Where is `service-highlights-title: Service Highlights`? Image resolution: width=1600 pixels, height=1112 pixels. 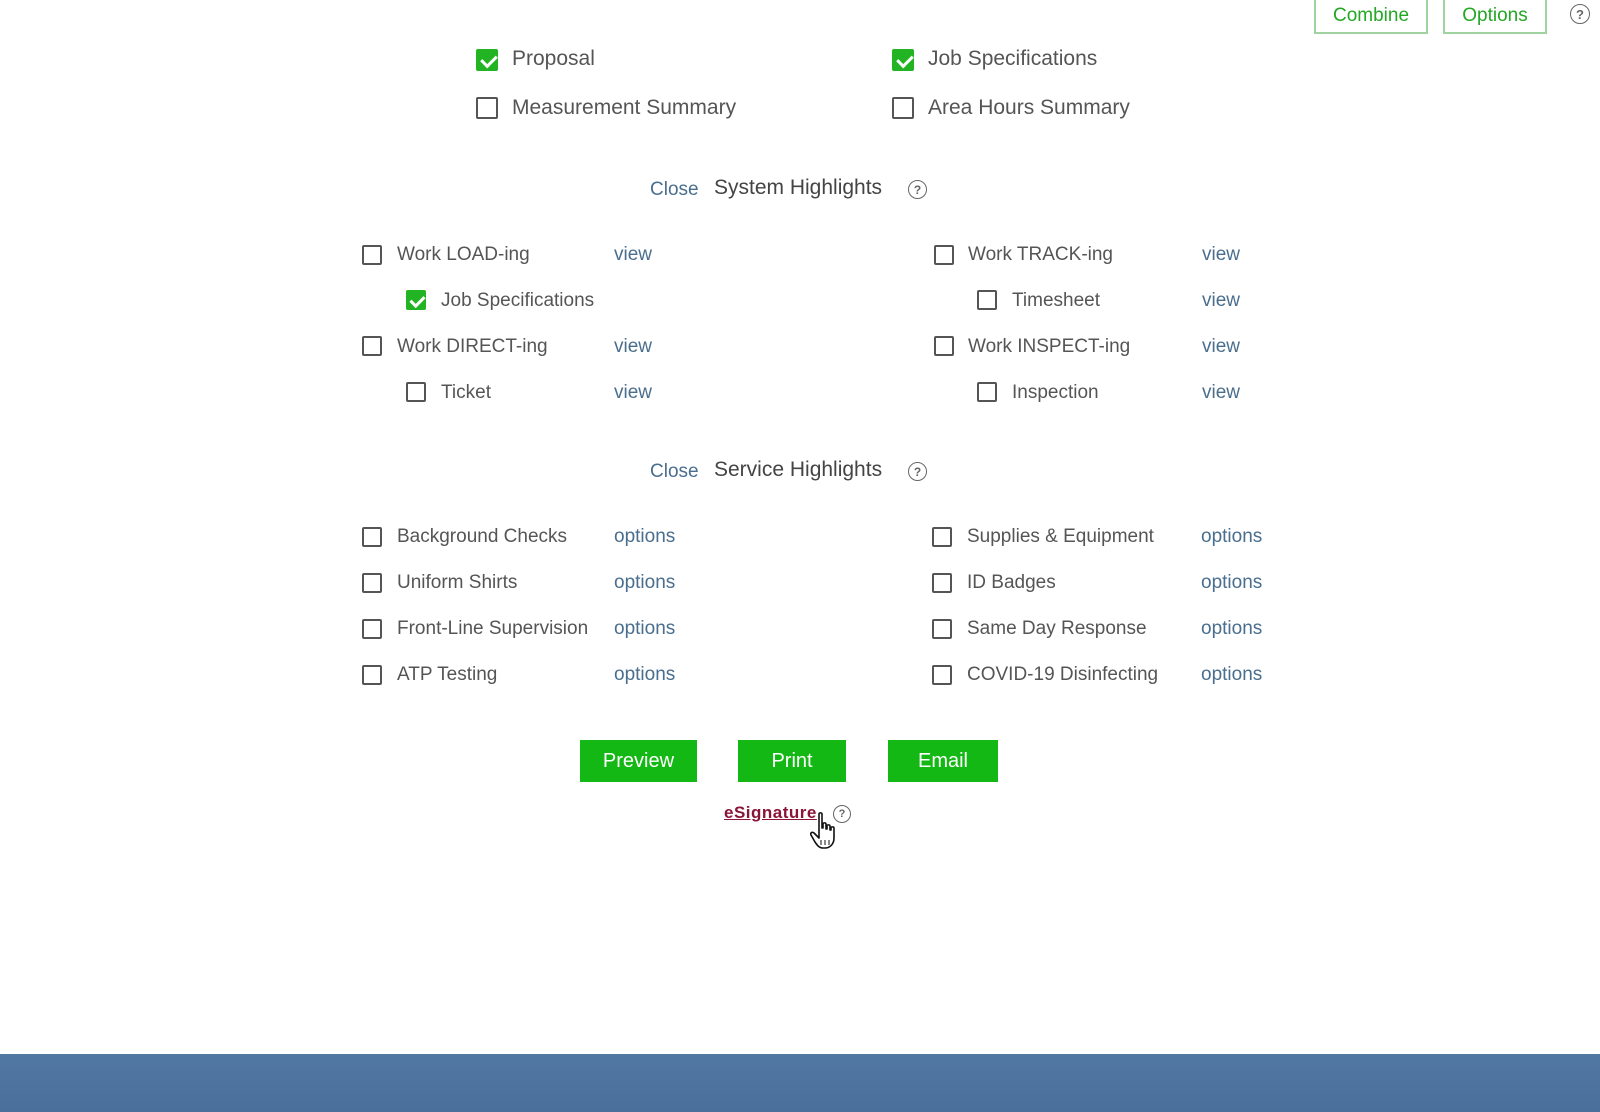 service-highlights-title: Service Highlights is located at coordinates (798, 469).